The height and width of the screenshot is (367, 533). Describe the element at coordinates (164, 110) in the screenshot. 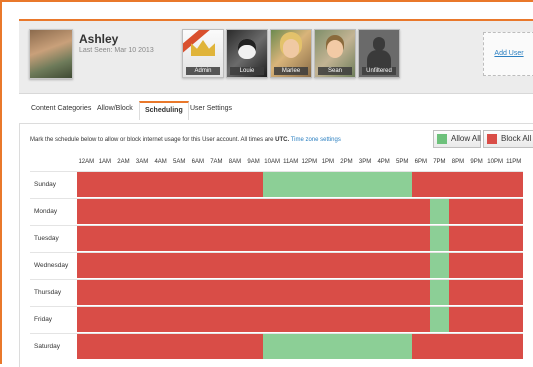

I see `tab-scheduling: Scheduling` at that location.